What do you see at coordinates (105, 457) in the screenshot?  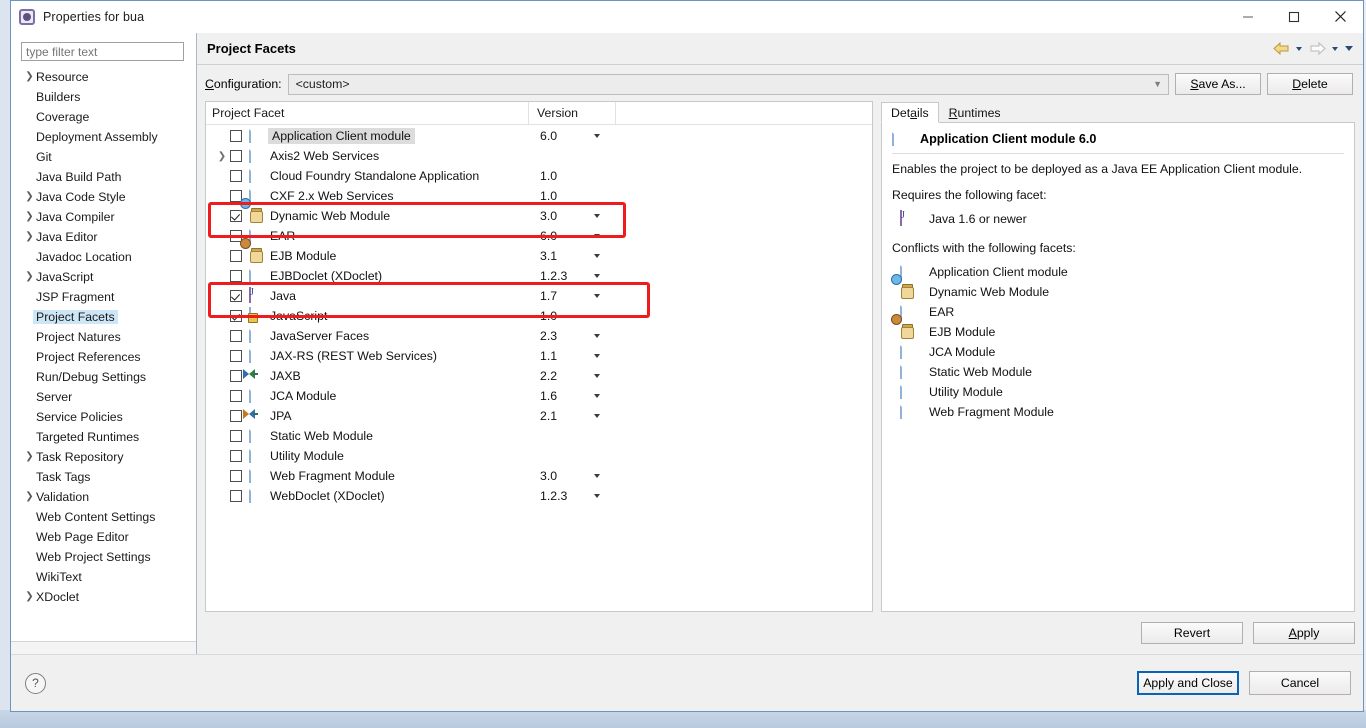 I see `sidebar-item-task-repository: ❯ Task Repository` at bounding box center [105, 457].